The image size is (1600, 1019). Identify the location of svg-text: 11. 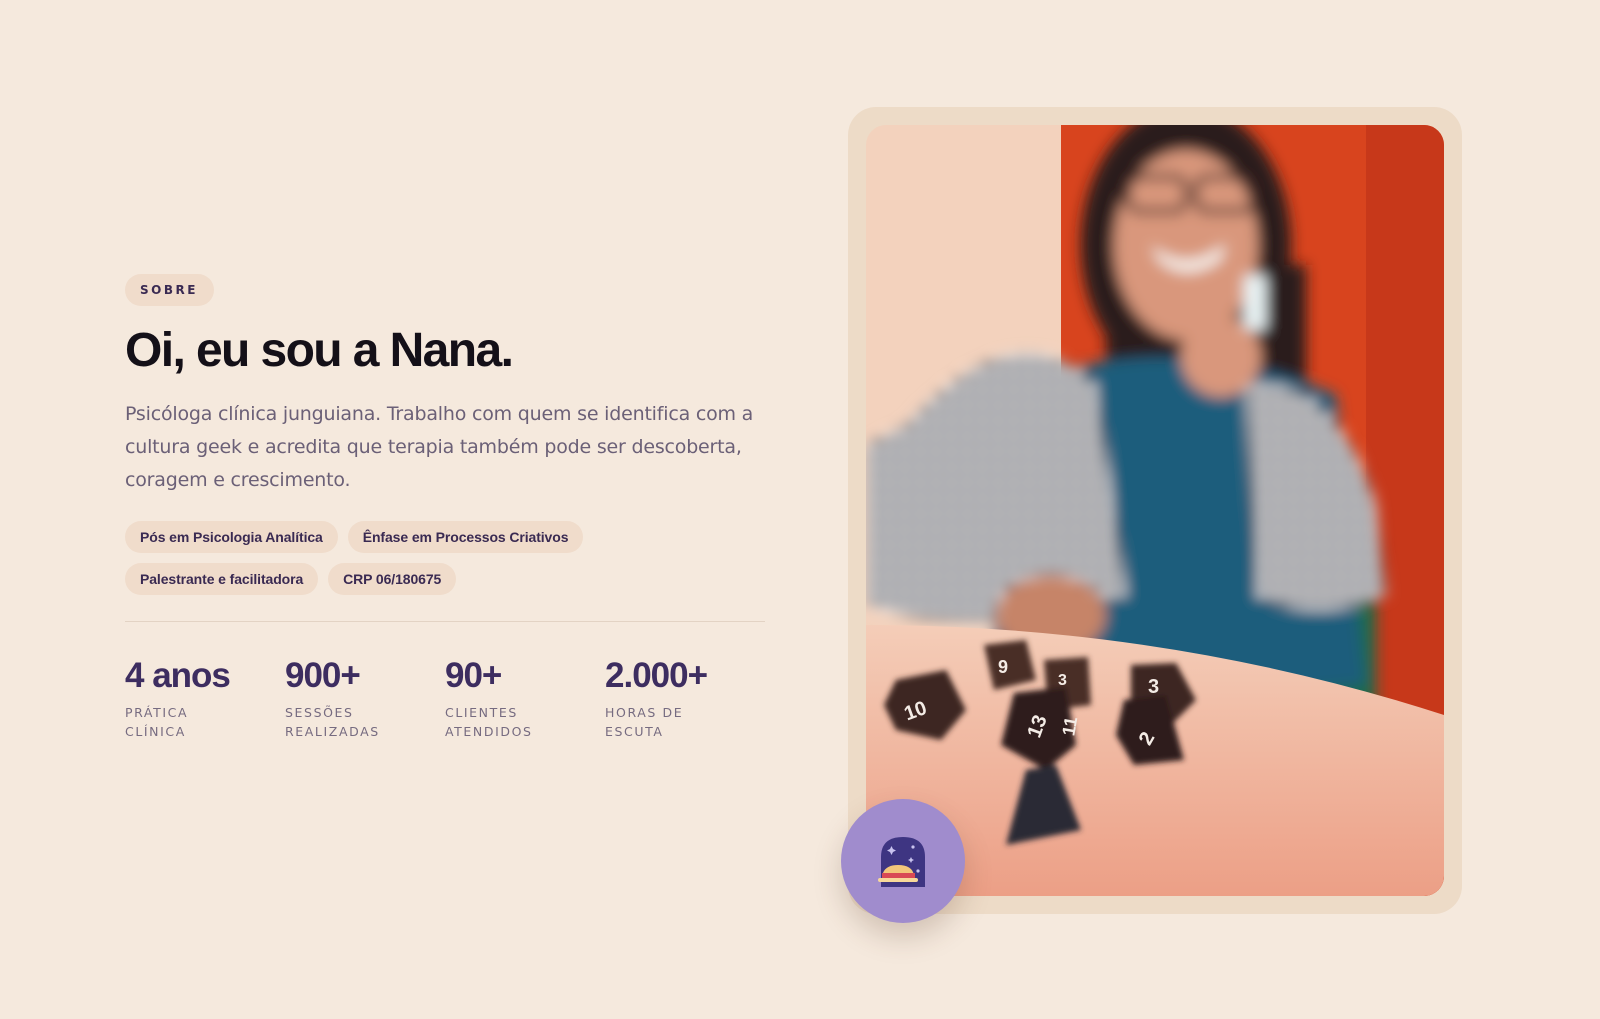
(1069, 726).